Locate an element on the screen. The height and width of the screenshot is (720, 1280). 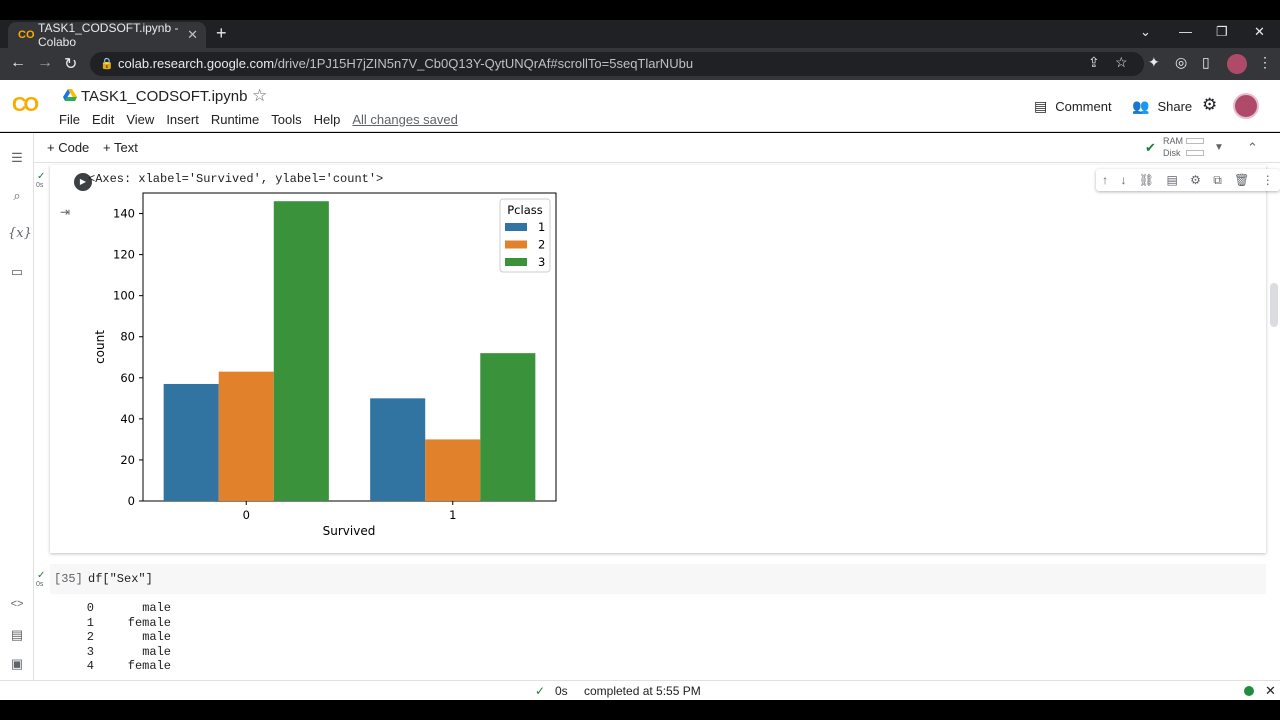
mirror-cell-icon: ⧉ is located at coordinates (1217, 180).